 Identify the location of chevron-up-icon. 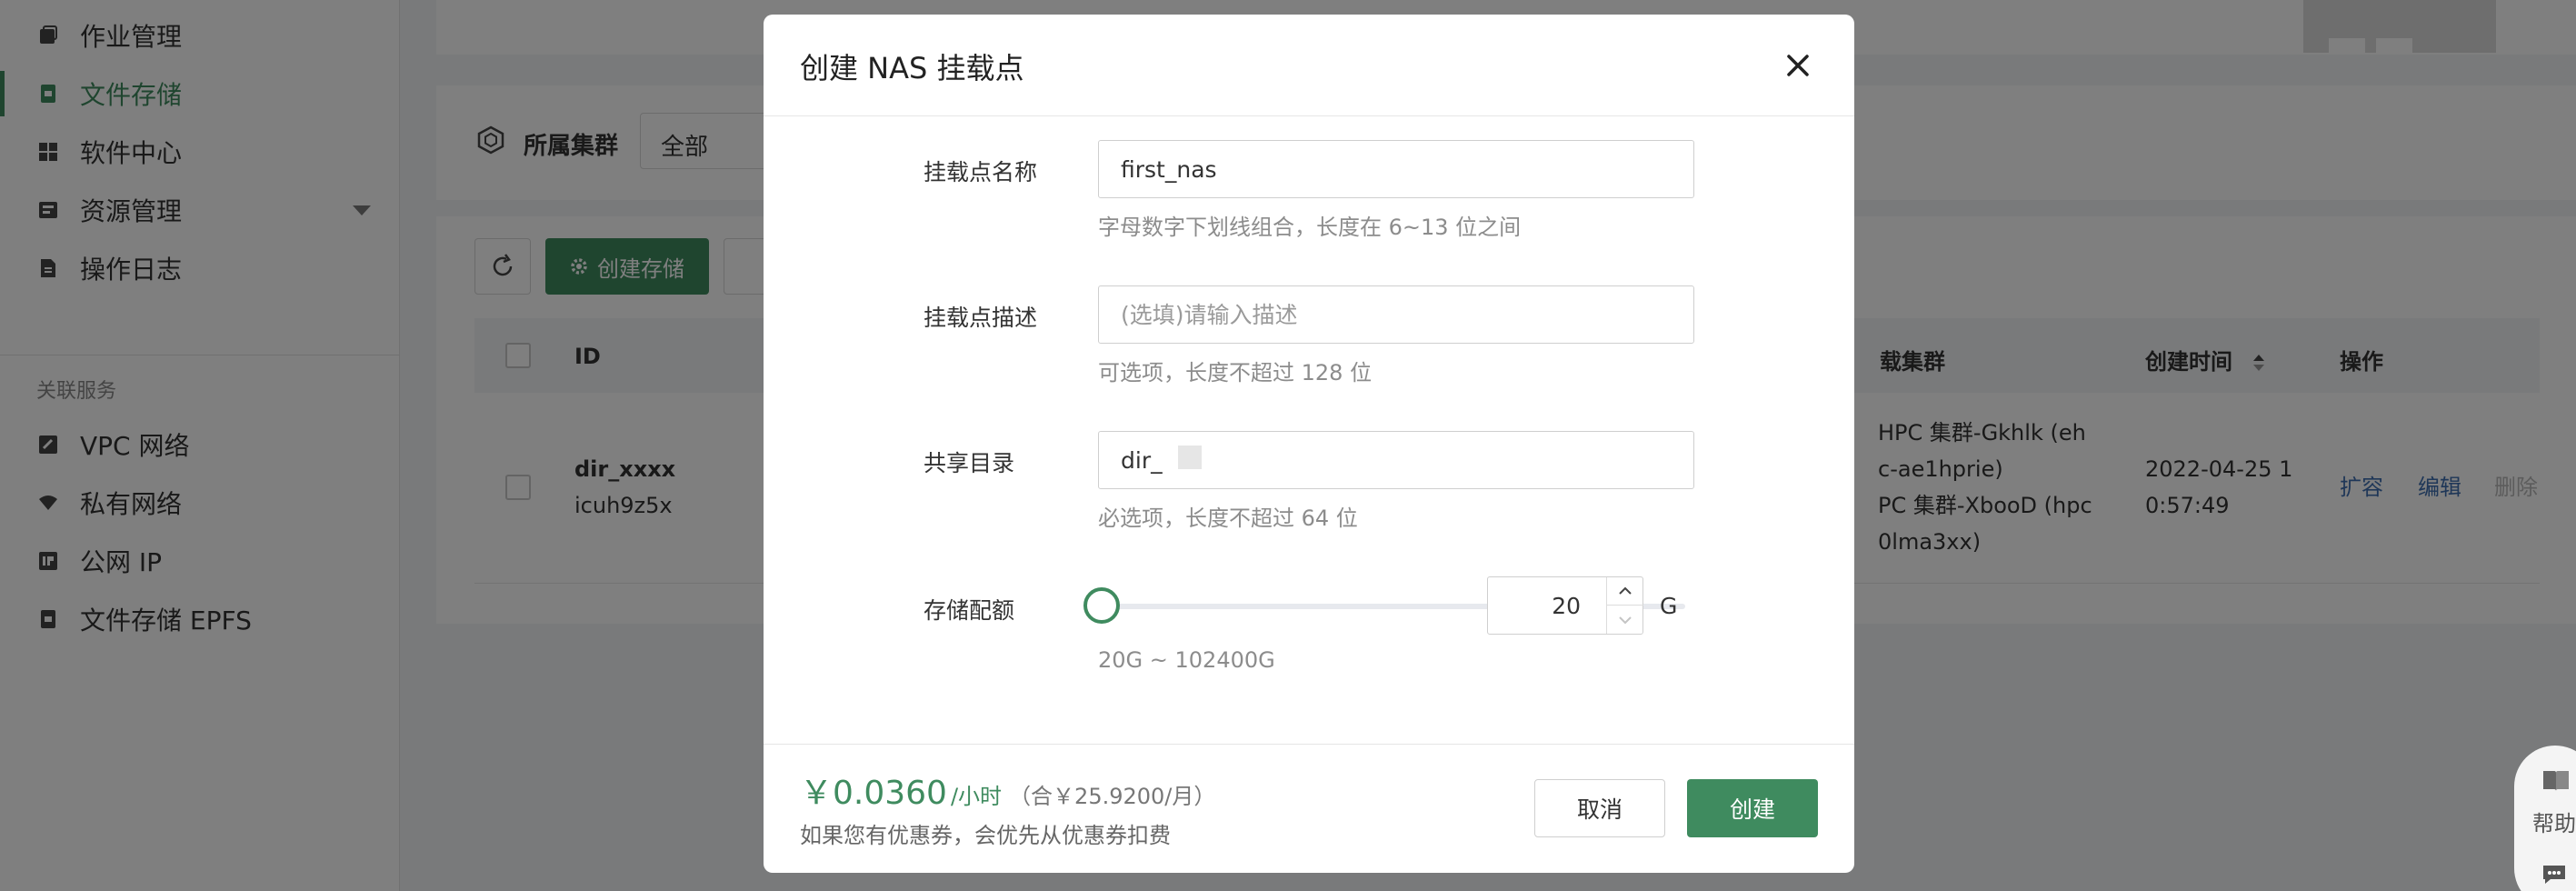
(1625, 590).